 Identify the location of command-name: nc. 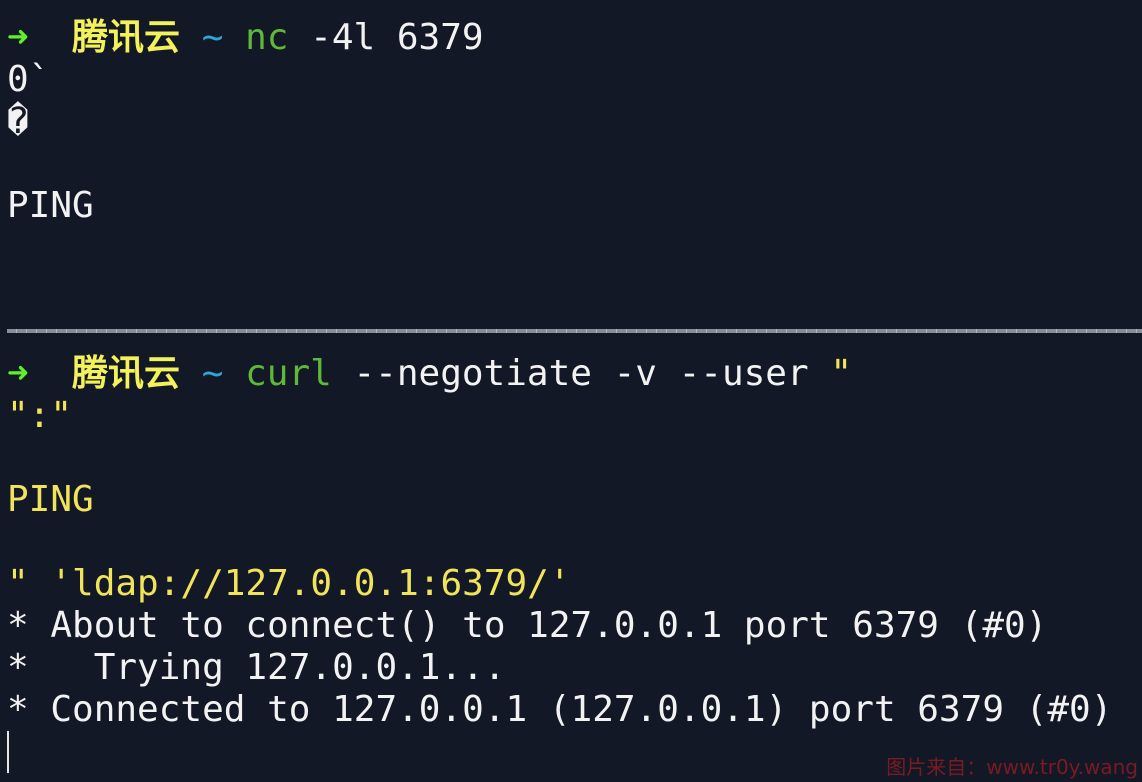
(267, 37).